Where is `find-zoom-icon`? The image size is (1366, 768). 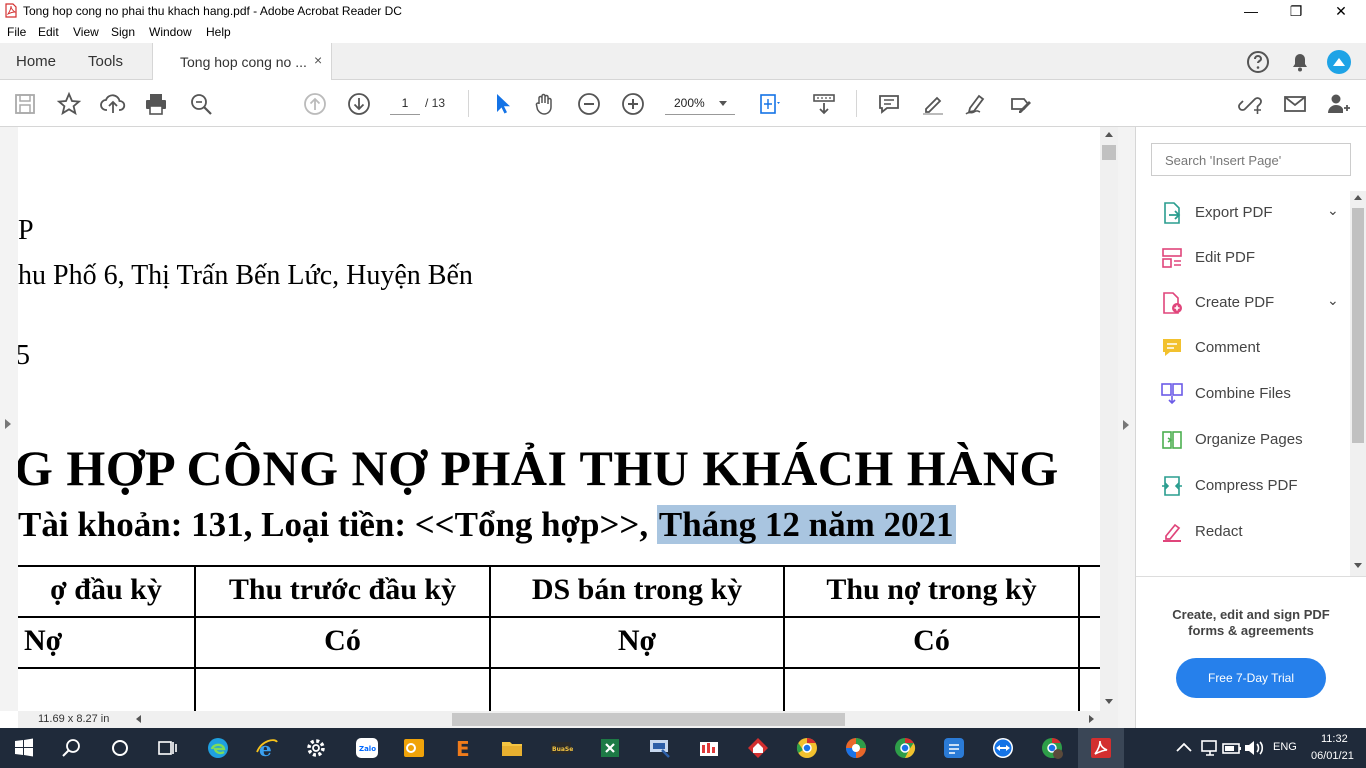 find-zoom-icon is located at coordinates (201, 104).